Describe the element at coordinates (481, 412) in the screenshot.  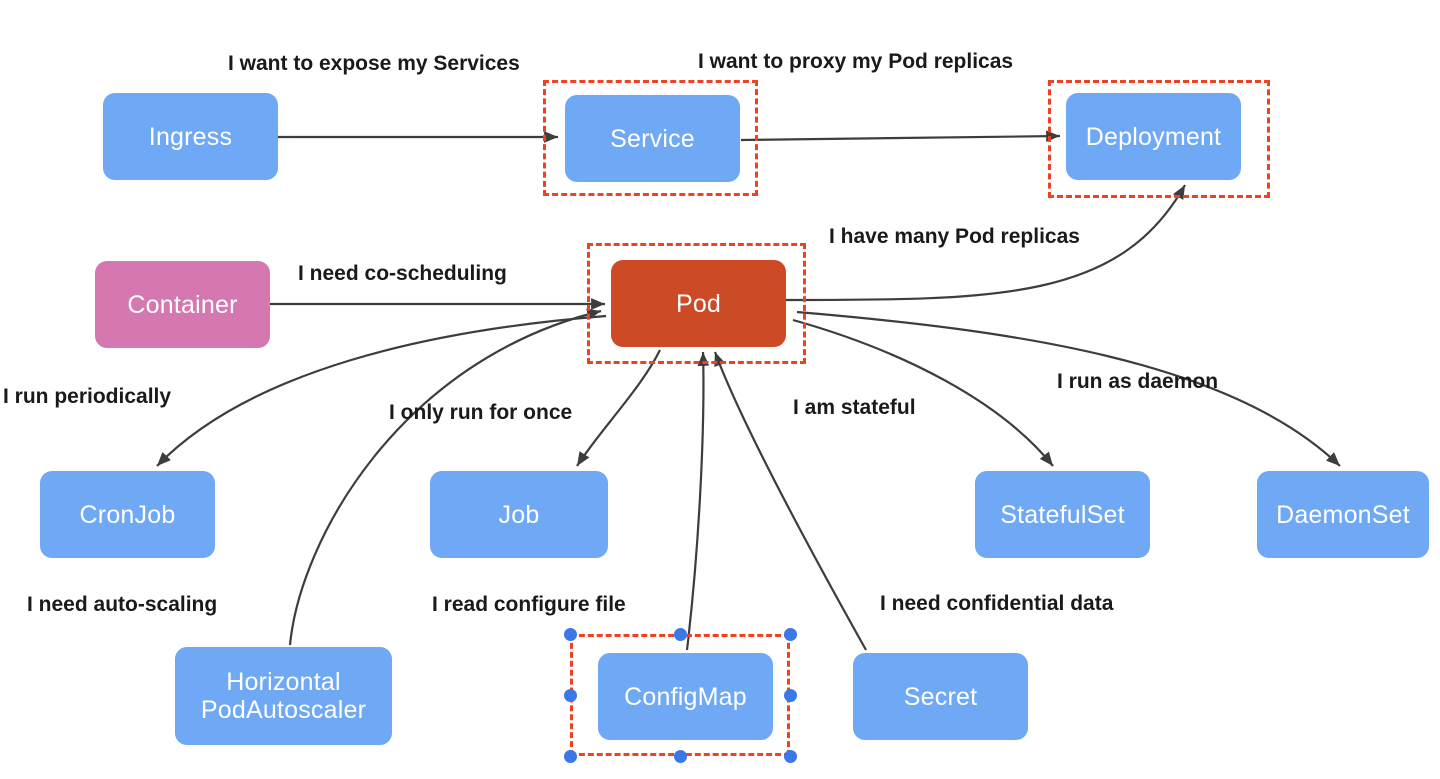
I see `edge-label-run-for-once: I only run for once` at that location.